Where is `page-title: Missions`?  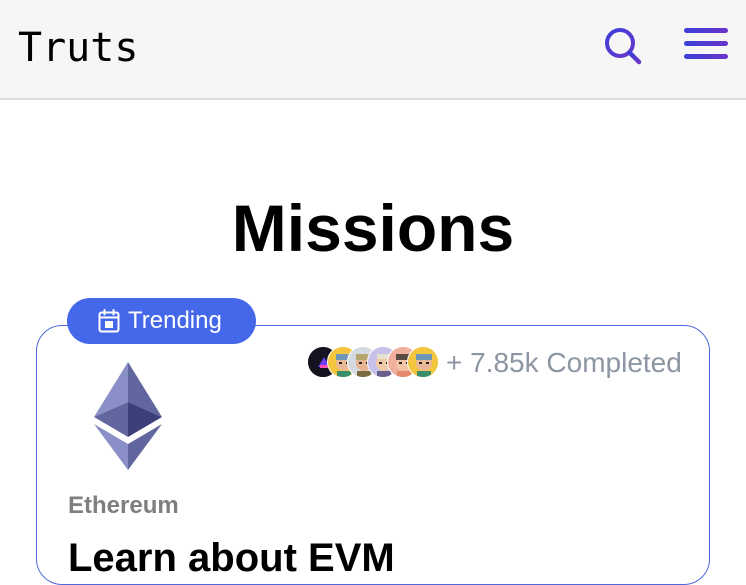
page-title: Missions is located at coordinates (373, 228).